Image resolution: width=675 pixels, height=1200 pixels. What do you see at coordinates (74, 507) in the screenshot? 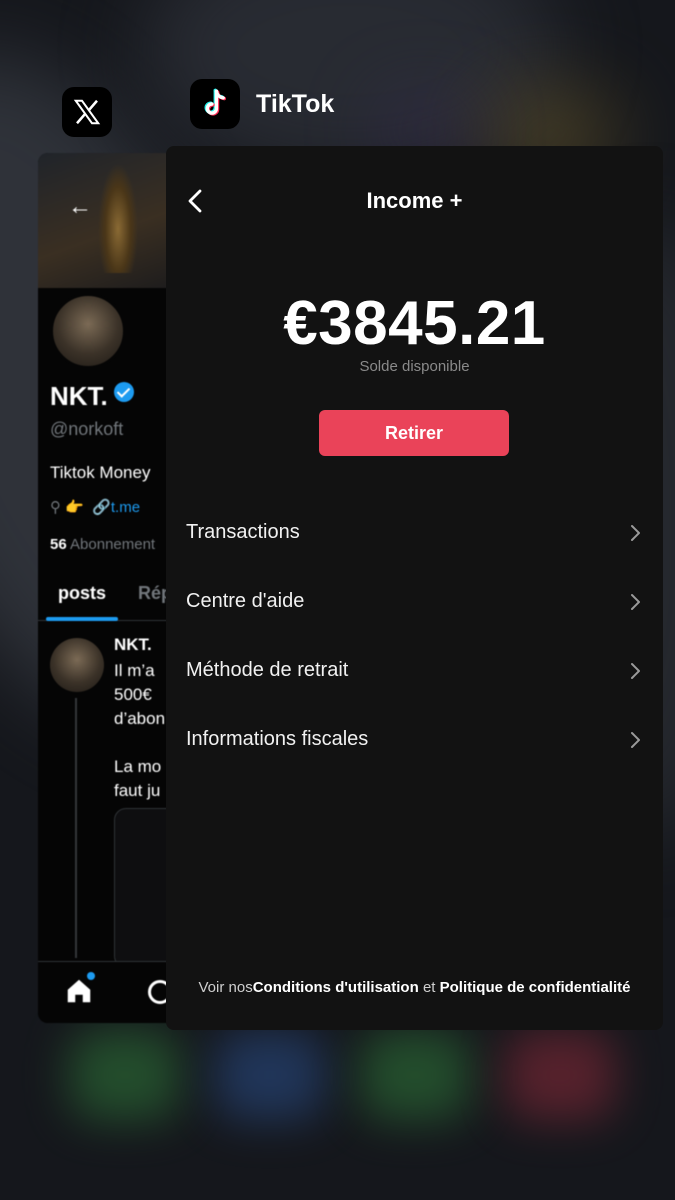
I see `location-emoji: 👉` at bounding box center [74, 507].